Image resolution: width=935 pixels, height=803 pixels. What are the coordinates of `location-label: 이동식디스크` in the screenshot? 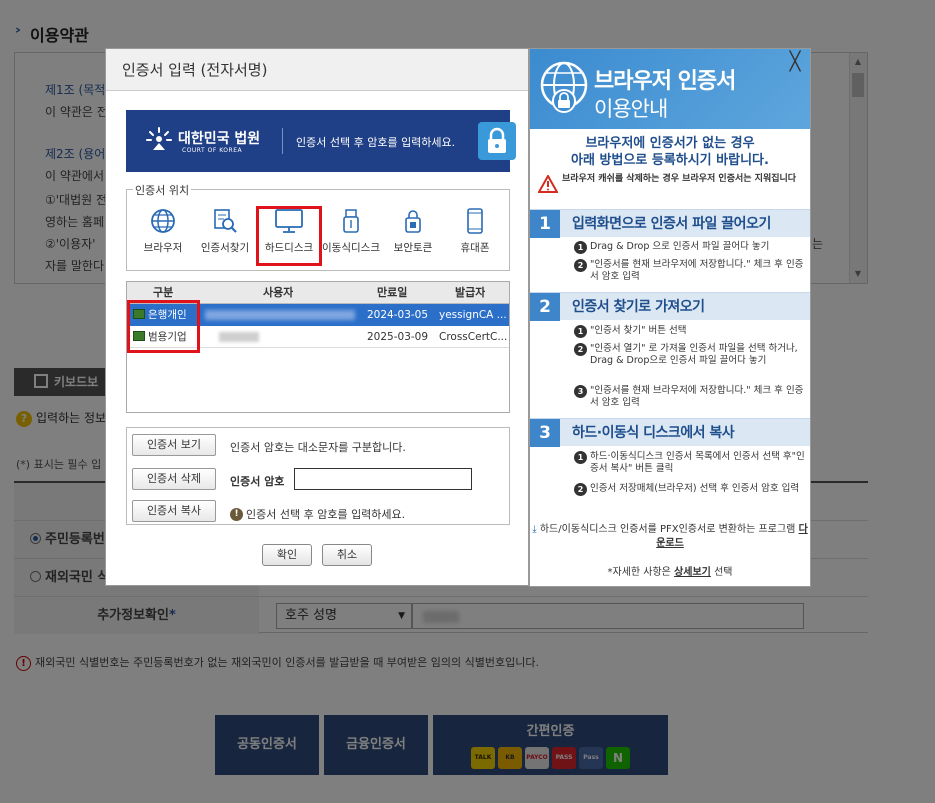 It's located at (351, 248).